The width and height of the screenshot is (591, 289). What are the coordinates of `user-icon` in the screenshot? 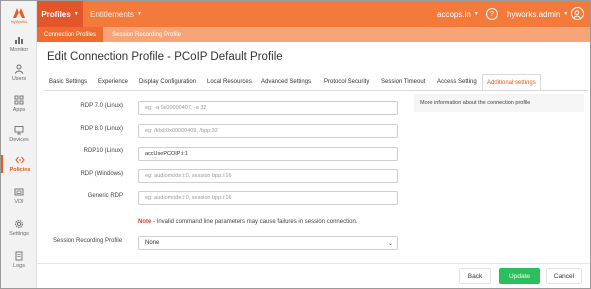 It's located at (19, 69).